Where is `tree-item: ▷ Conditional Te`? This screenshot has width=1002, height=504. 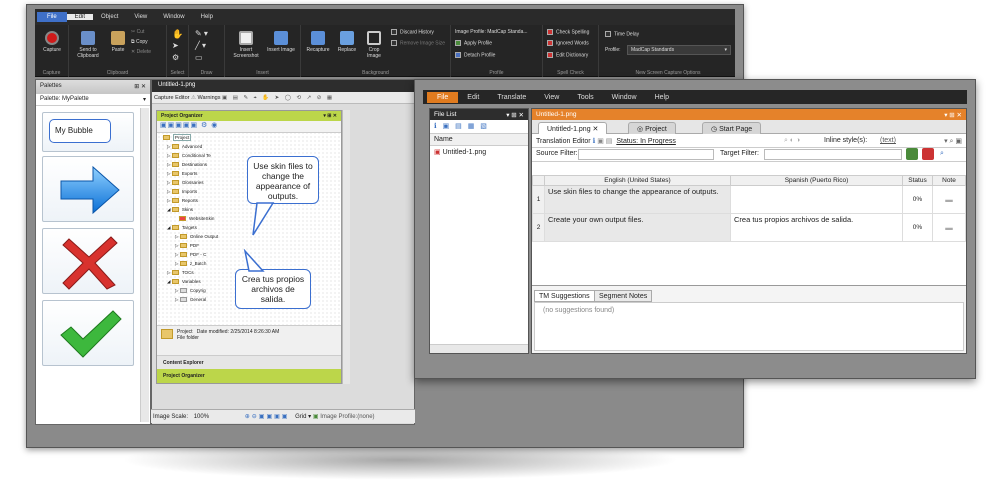 tree-item: ▷ Conditional Te is located at coordinates (189, 156).